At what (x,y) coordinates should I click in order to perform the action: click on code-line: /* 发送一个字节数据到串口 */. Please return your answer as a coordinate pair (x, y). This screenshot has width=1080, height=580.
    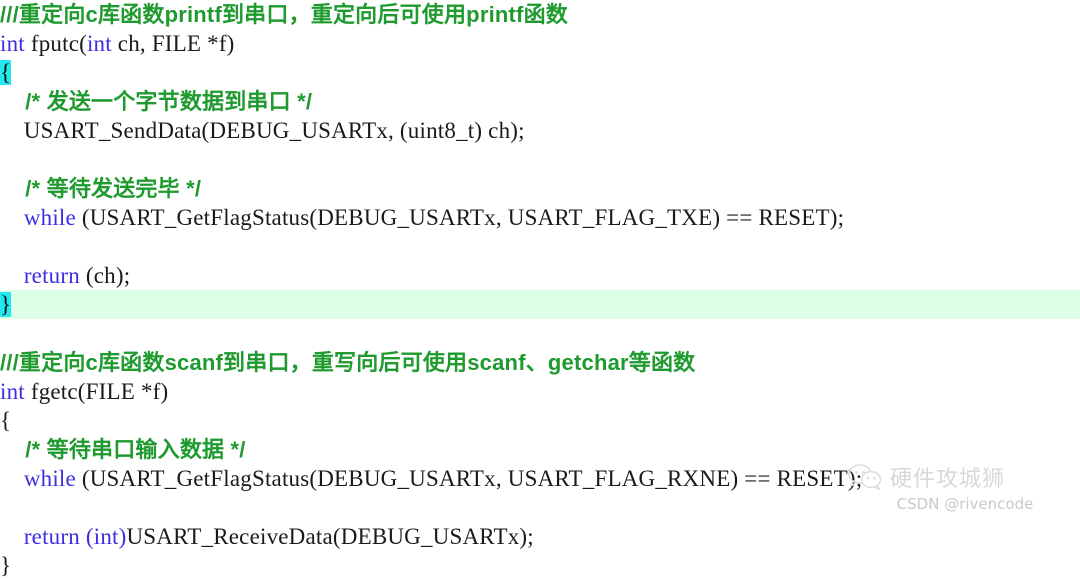
    Looking at the image, I should click on (540, 101).